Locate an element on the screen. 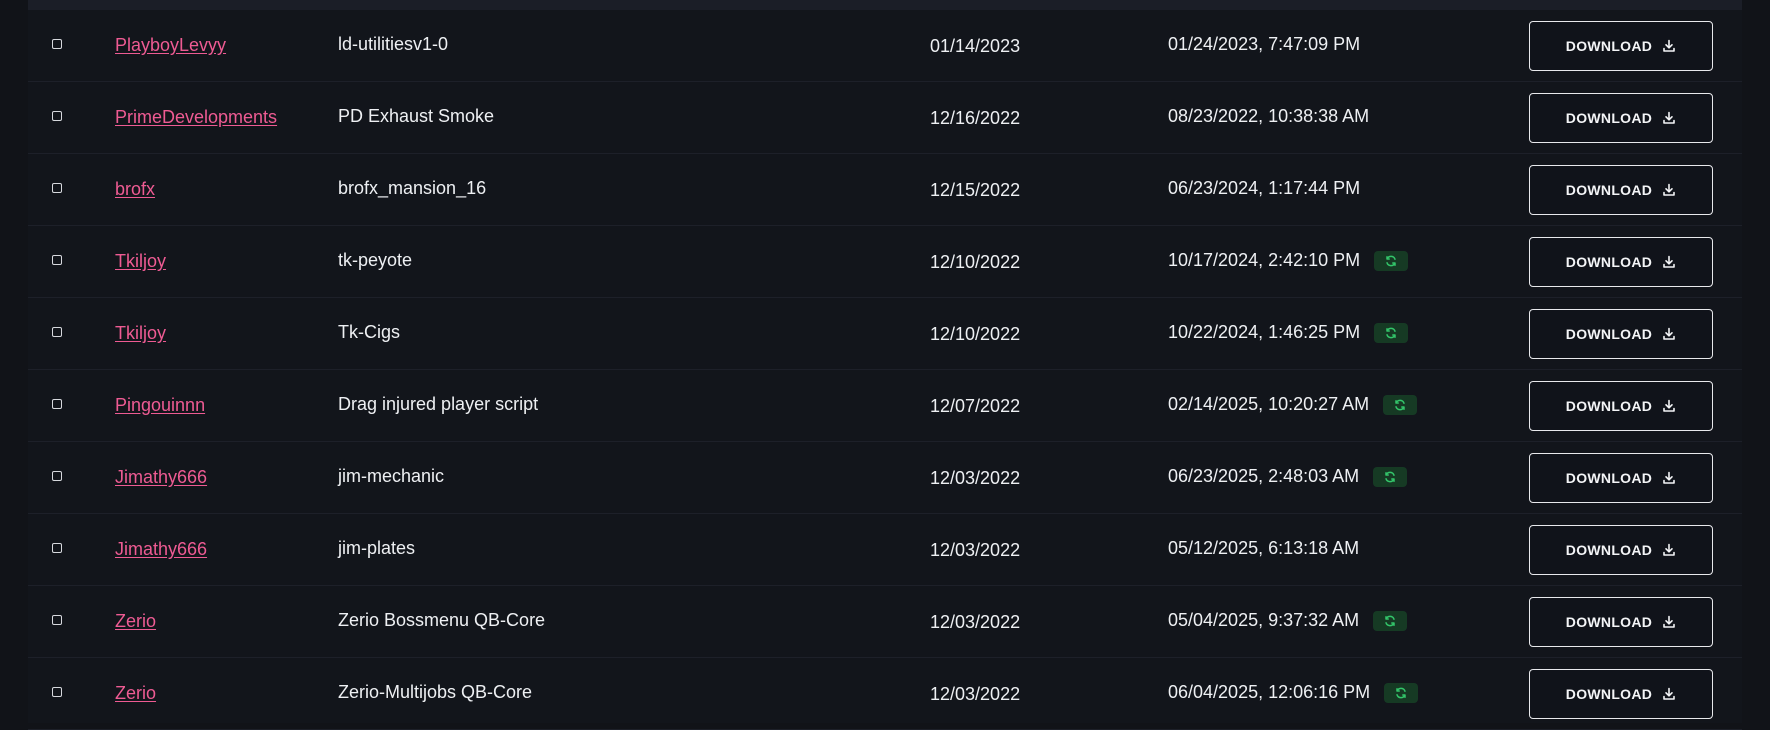  author-link: Pingouinnn is located at coordinates (160, 405).